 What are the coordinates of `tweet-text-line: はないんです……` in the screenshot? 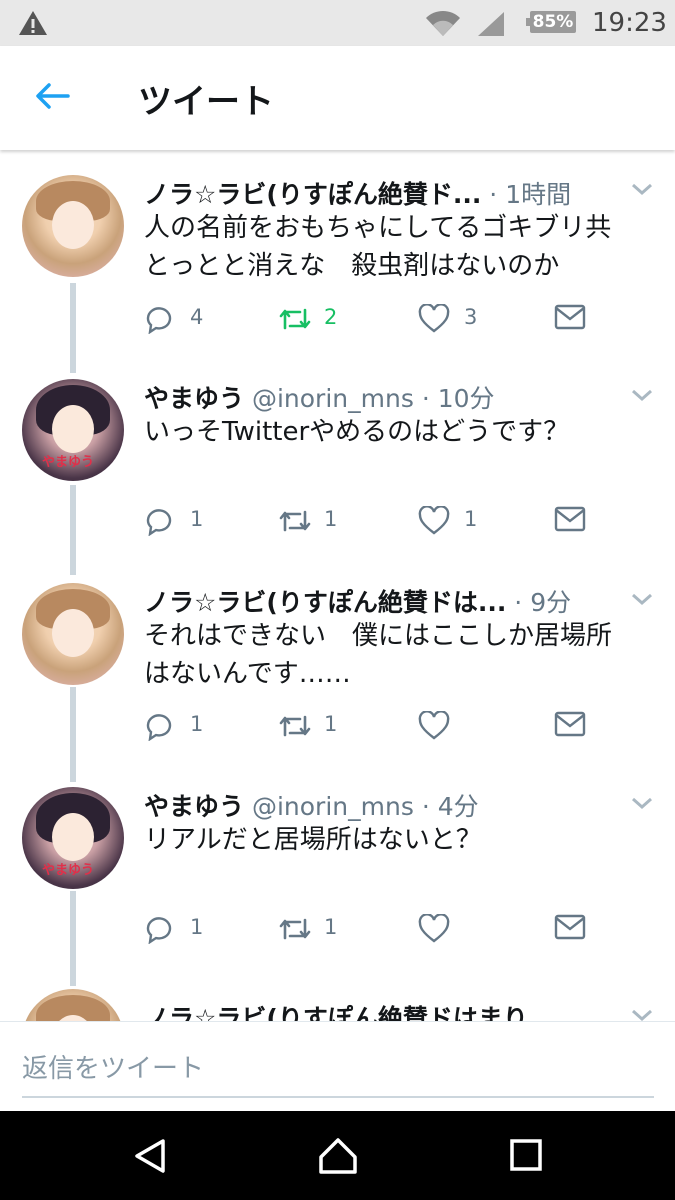 It's located at (247, 674).